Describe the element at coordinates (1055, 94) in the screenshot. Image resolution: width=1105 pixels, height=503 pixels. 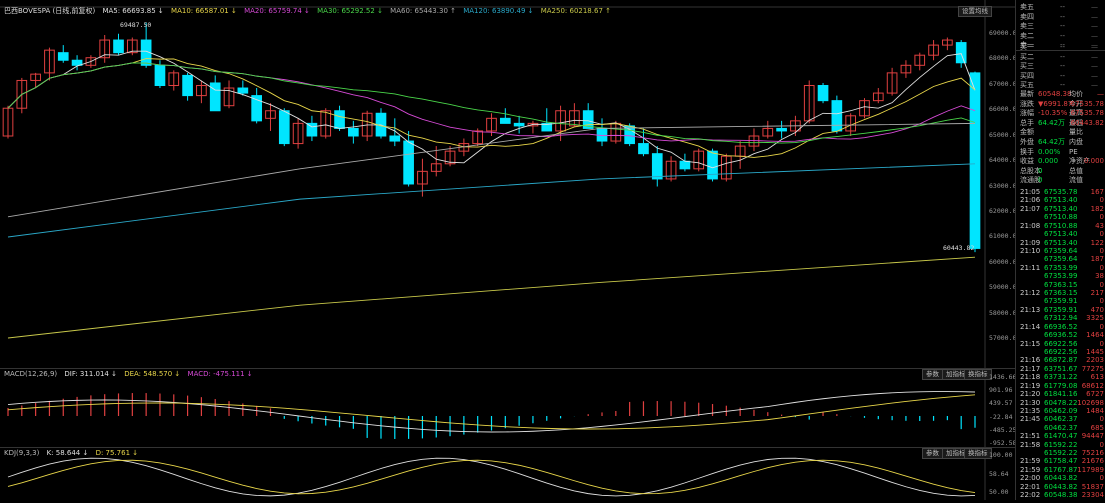
I see `stat-value: 60548.38` at that location.